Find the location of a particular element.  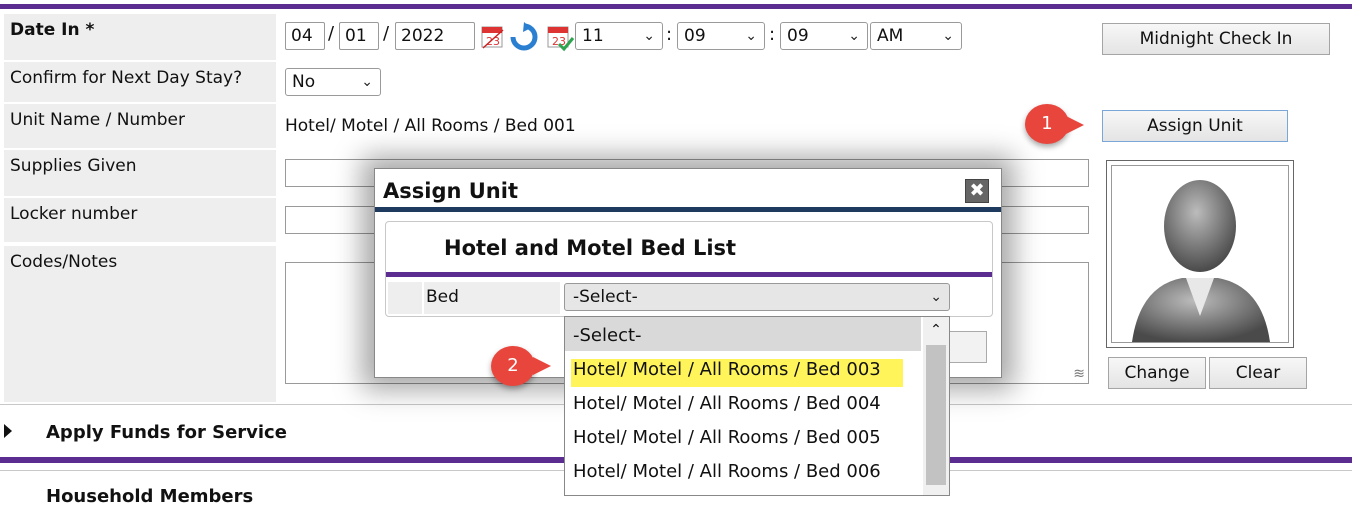

svg-text: 23 is located at coordinates (493, 41).